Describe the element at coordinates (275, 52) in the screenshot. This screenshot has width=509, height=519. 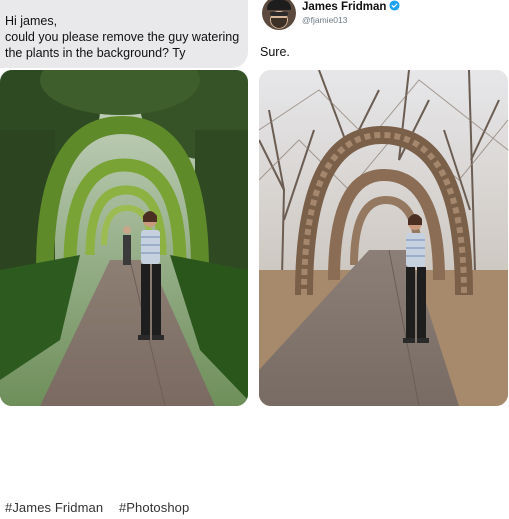
I see `reply-message-text: Sure.` at that location.